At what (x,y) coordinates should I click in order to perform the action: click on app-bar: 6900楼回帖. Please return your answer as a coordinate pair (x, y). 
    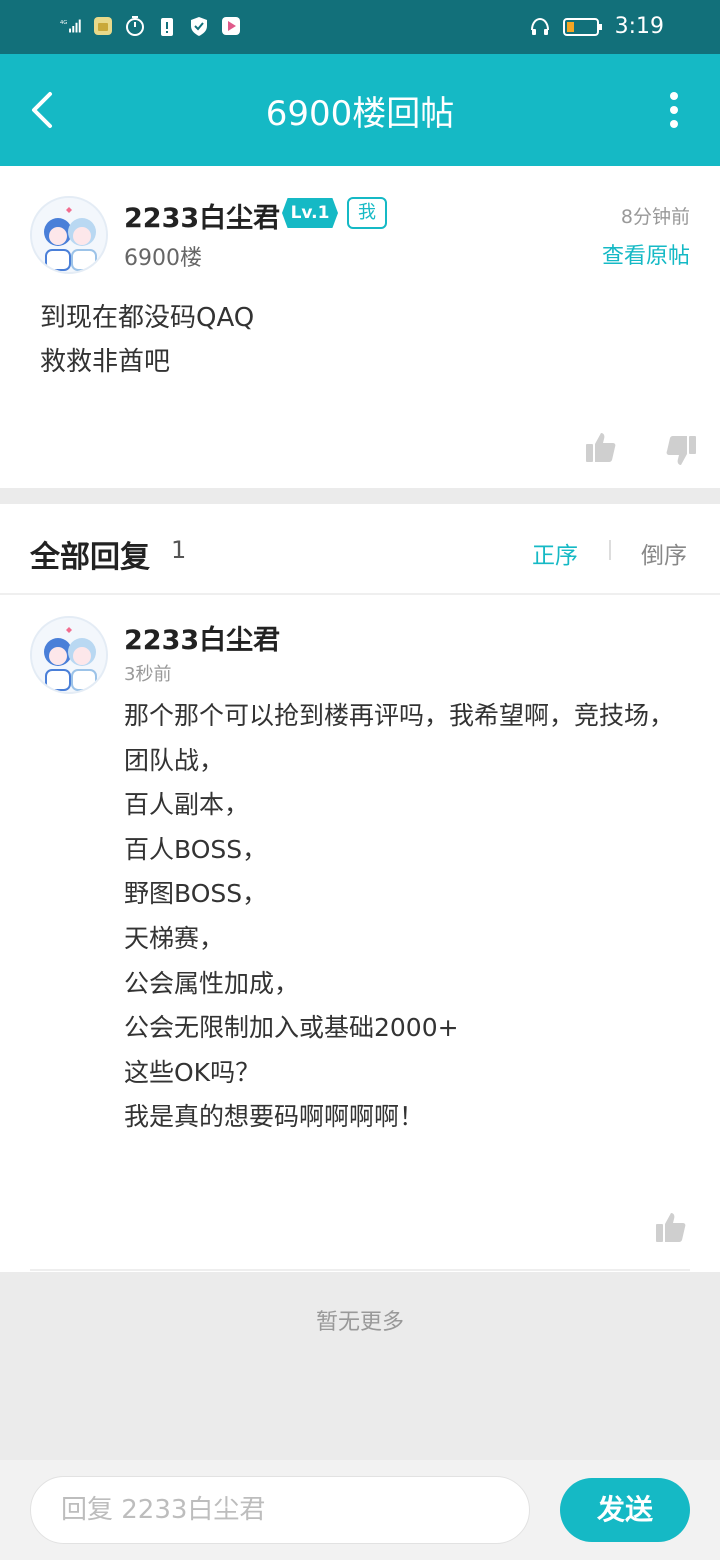
    Looking at the image, I should click on (360, 110).